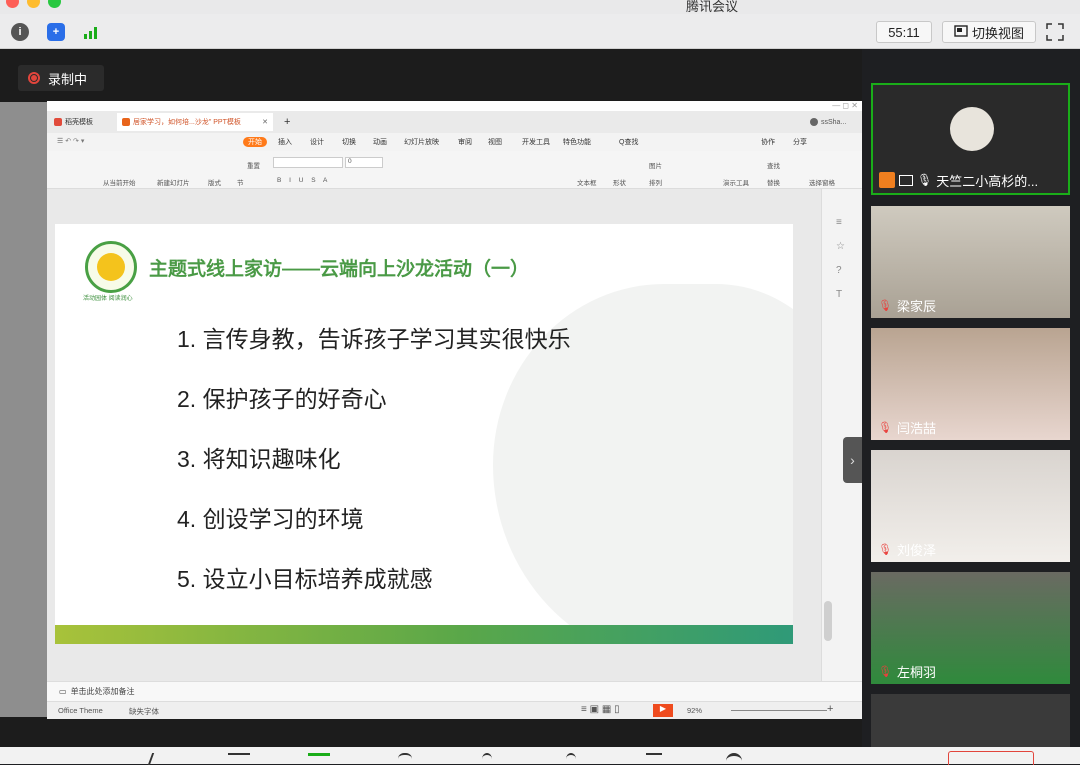  I want to click on side-panel-icons: ≡ ☆? T, so click(840, 259).